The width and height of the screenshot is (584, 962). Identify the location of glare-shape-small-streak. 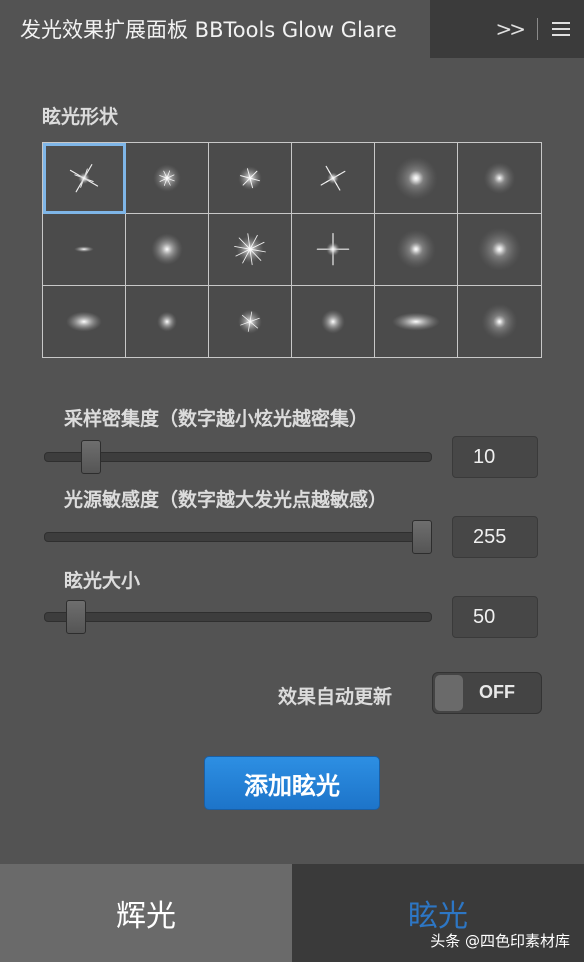
(84, 250).